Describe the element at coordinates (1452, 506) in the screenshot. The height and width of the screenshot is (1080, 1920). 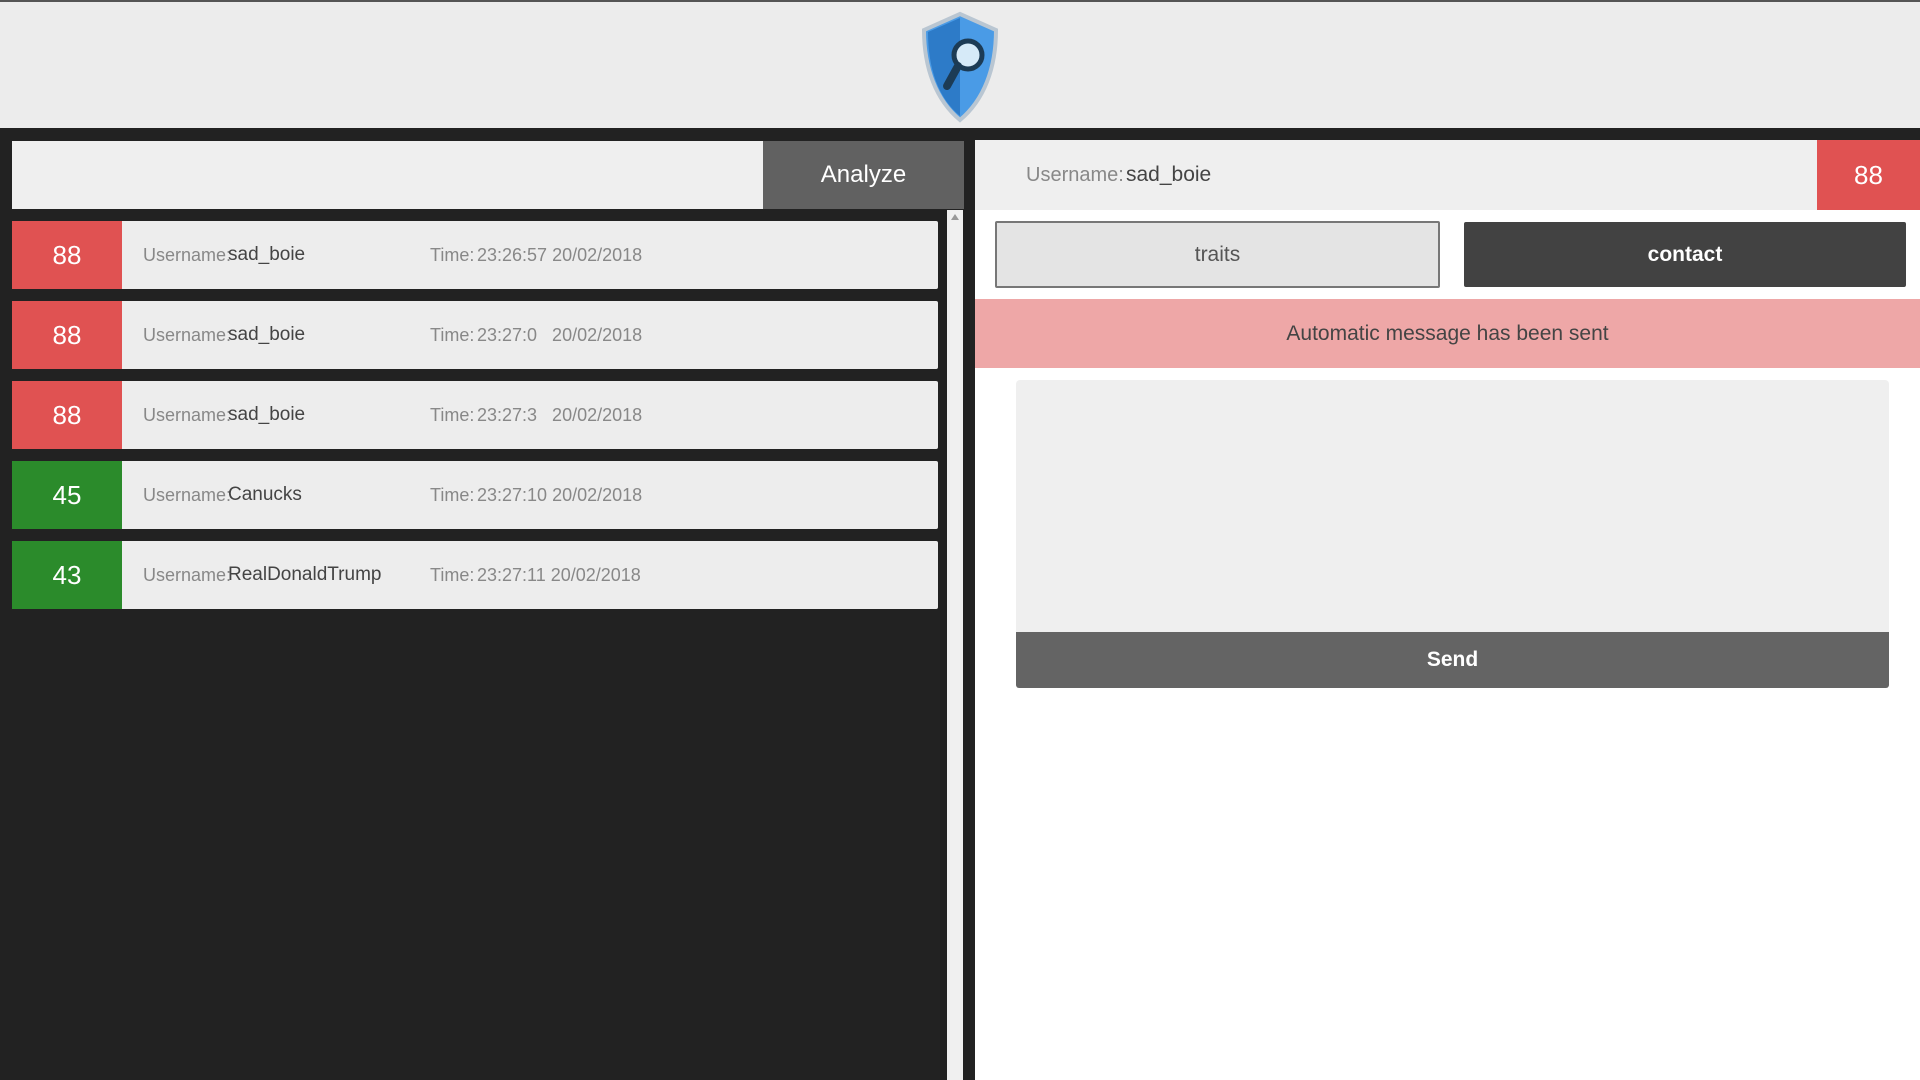
I see `message-input` at that location.